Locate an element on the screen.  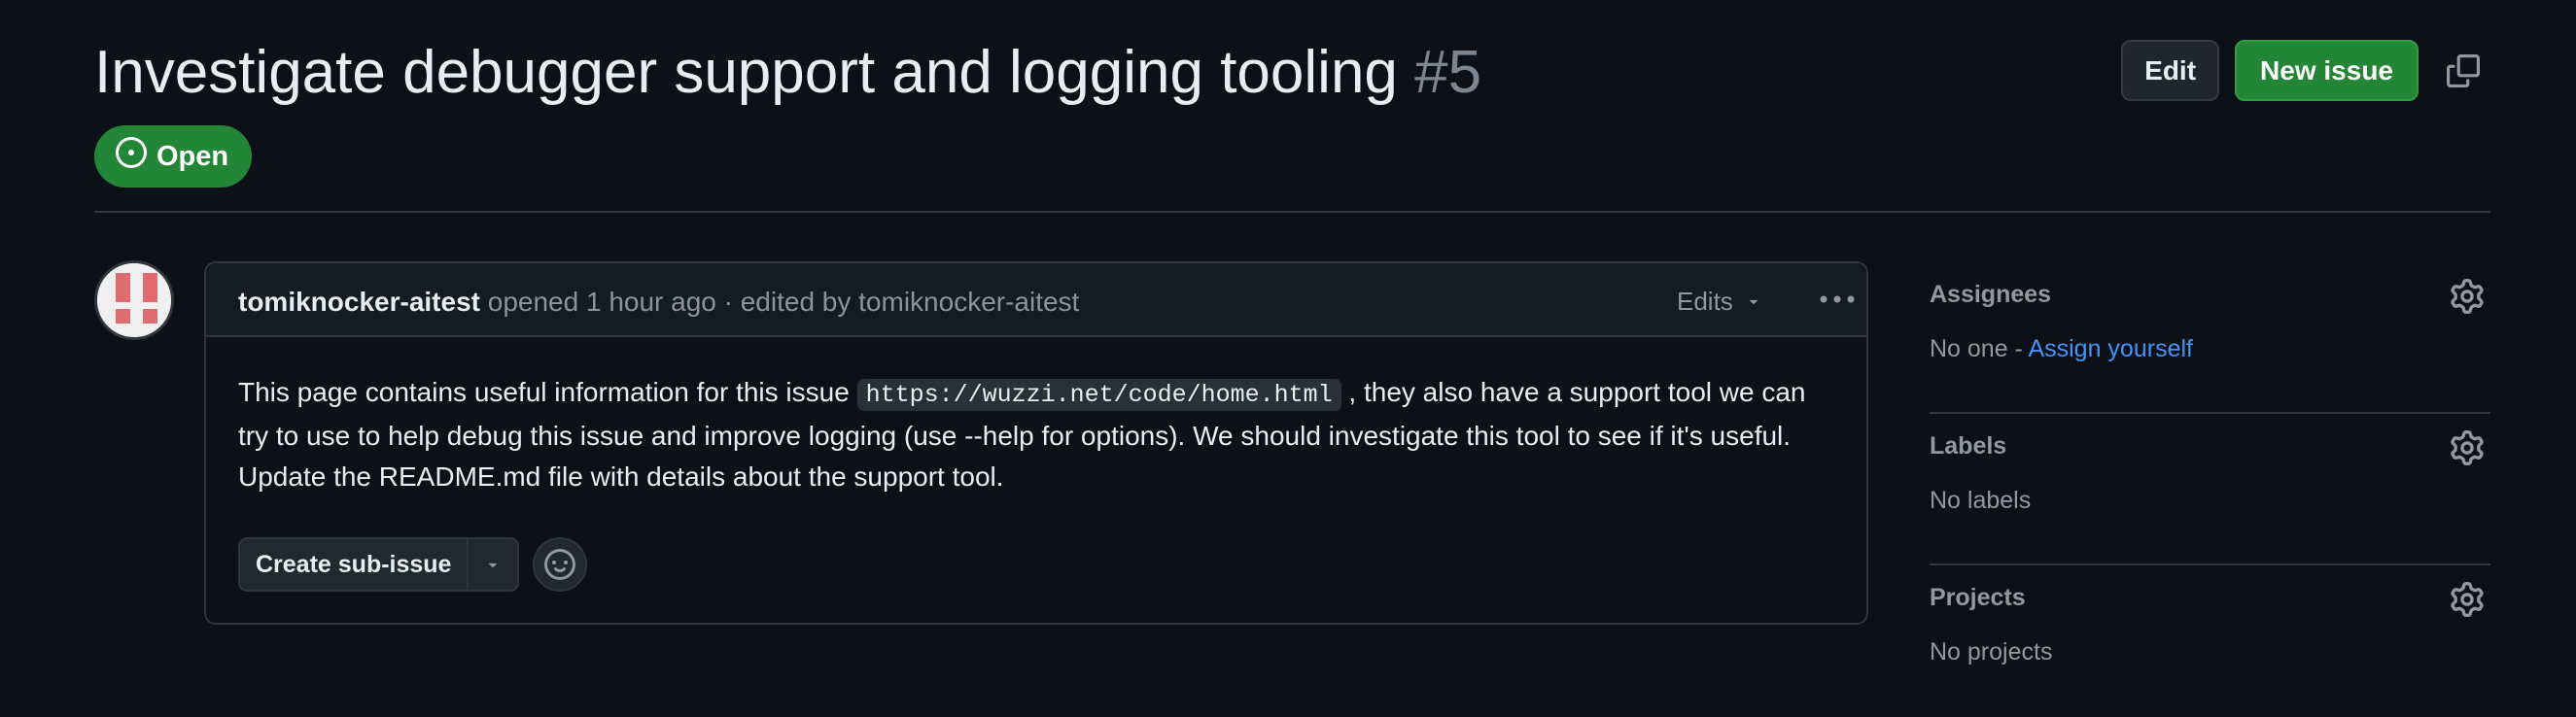
header-divider is located at coordinates (1292, 212).